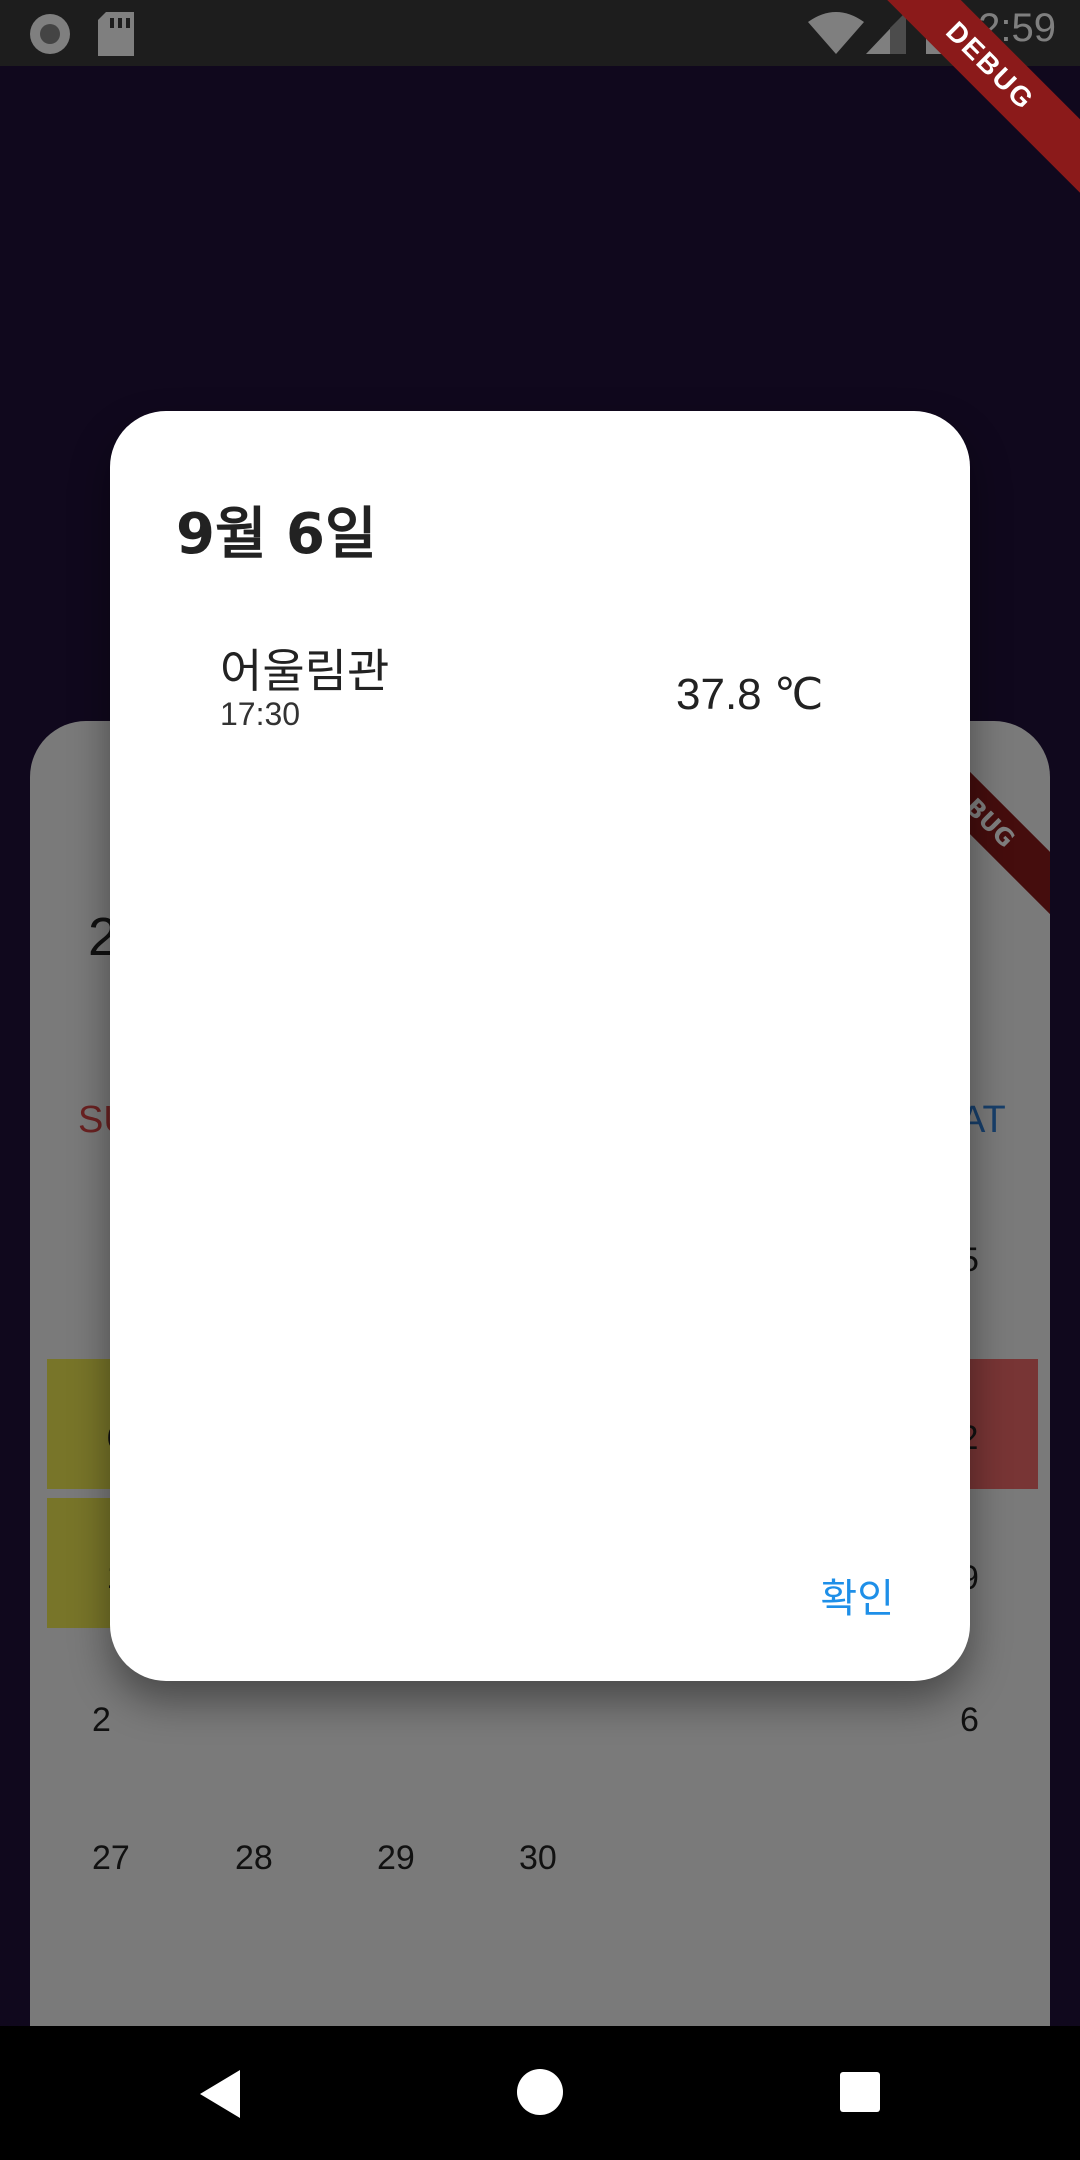 This screenshot has width=1080, height=2160. I want to click on entry-time: 17:30, so click(260, 714).